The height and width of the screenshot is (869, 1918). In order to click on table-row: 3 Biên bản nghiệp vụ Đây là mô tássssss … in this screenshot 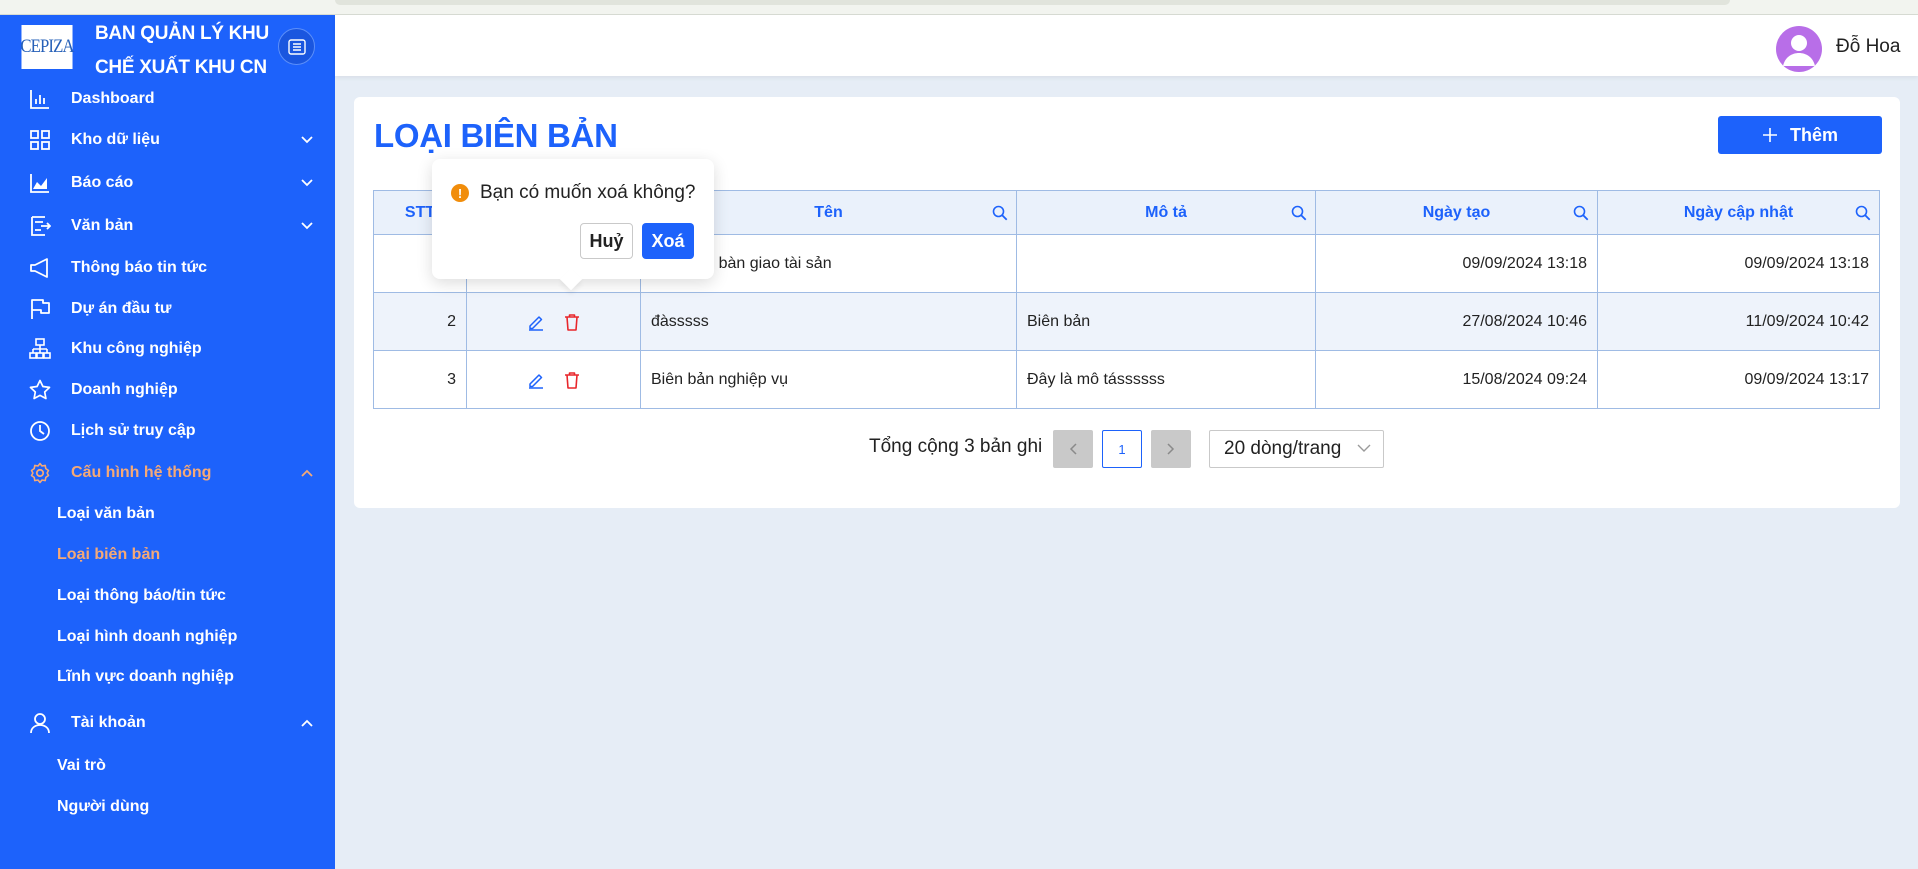, I will do `click(1126, 379)`.